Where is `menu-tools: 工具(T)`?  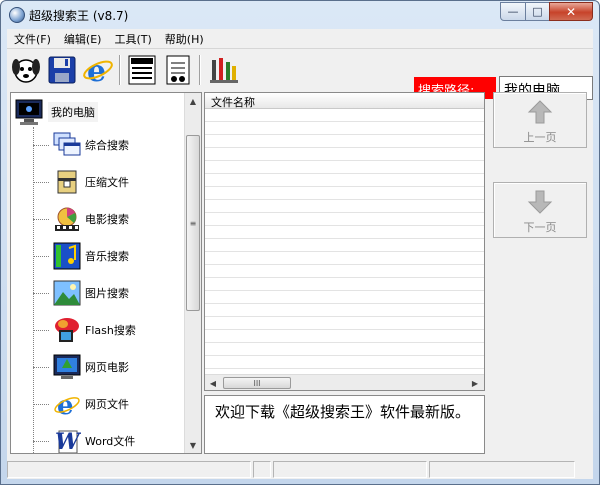
menu-tools: 工具(T) is located at coordinates (132, 38).